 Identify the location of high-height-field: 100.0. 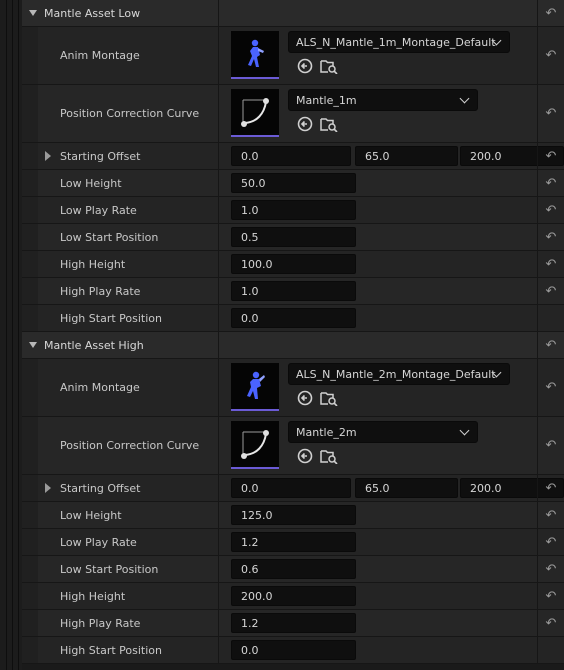
(293, 264).